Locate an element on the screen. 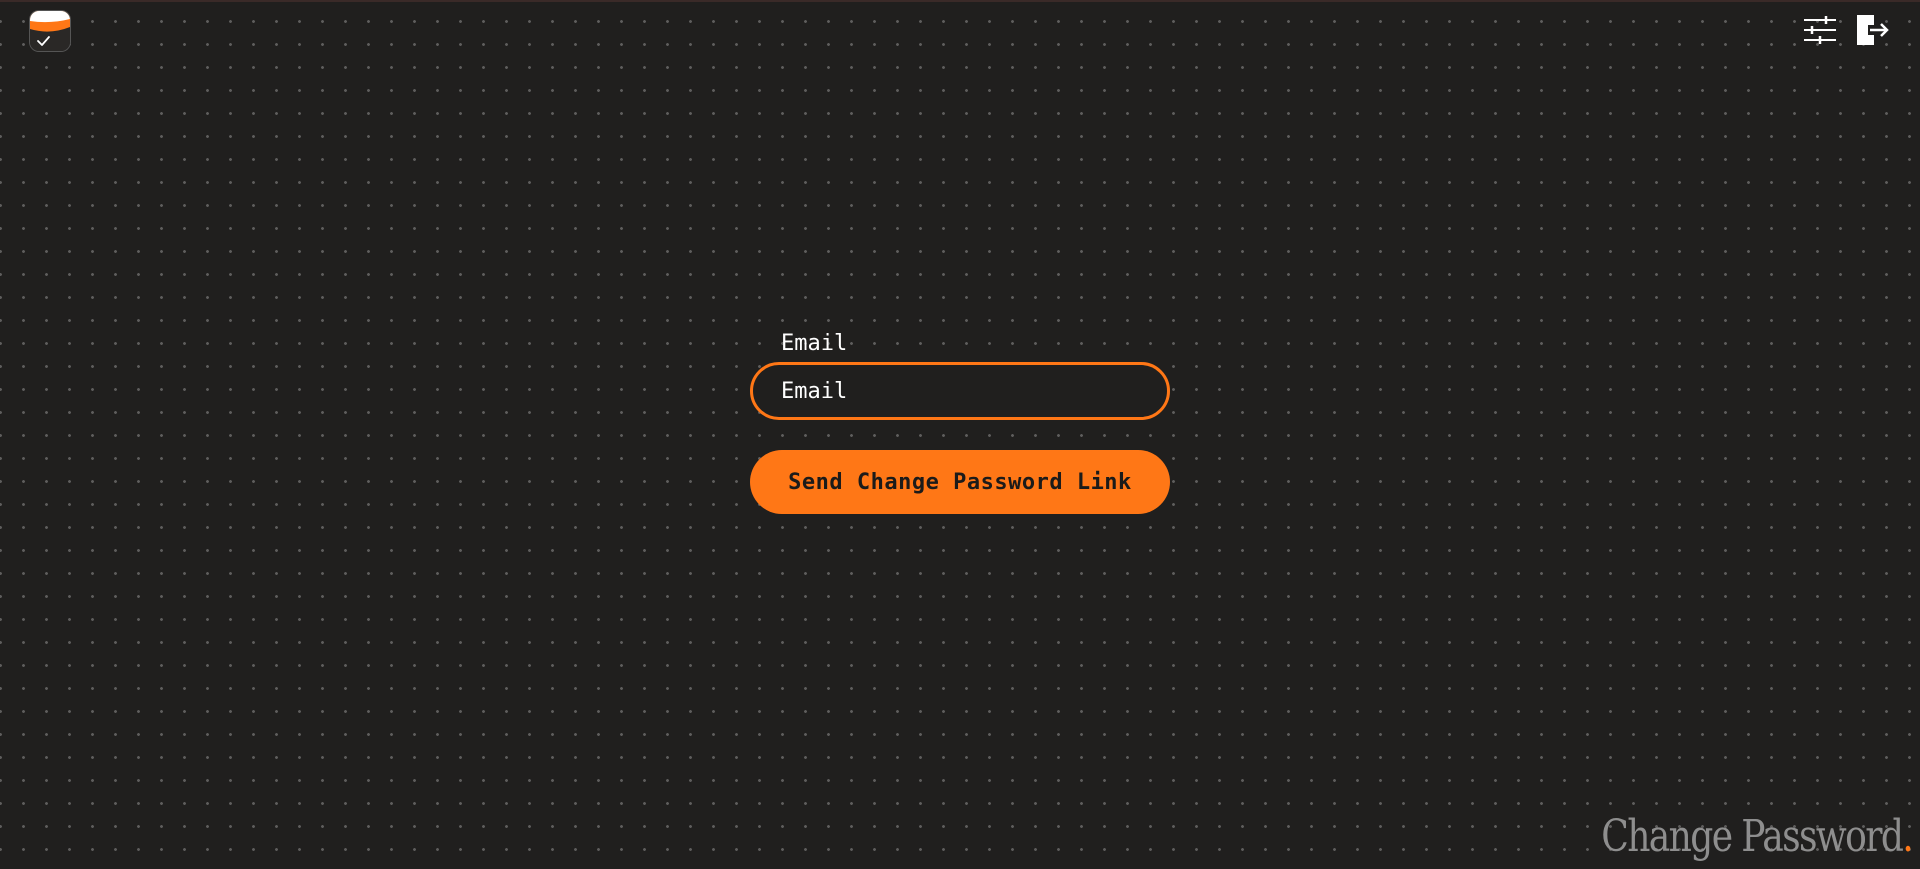 The height and width of the screenshot is (869, 1920). page-title-watermark: Change Password. is located at coordinates (1757, 837).